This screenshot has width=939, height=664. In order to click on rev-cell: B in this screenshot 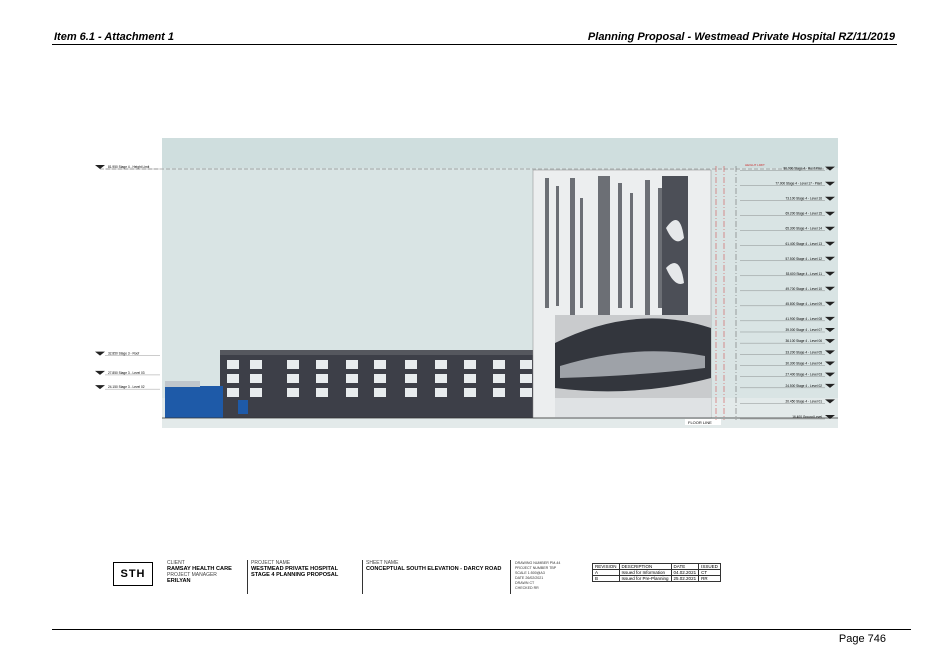, I will do `click(606, 578)`.